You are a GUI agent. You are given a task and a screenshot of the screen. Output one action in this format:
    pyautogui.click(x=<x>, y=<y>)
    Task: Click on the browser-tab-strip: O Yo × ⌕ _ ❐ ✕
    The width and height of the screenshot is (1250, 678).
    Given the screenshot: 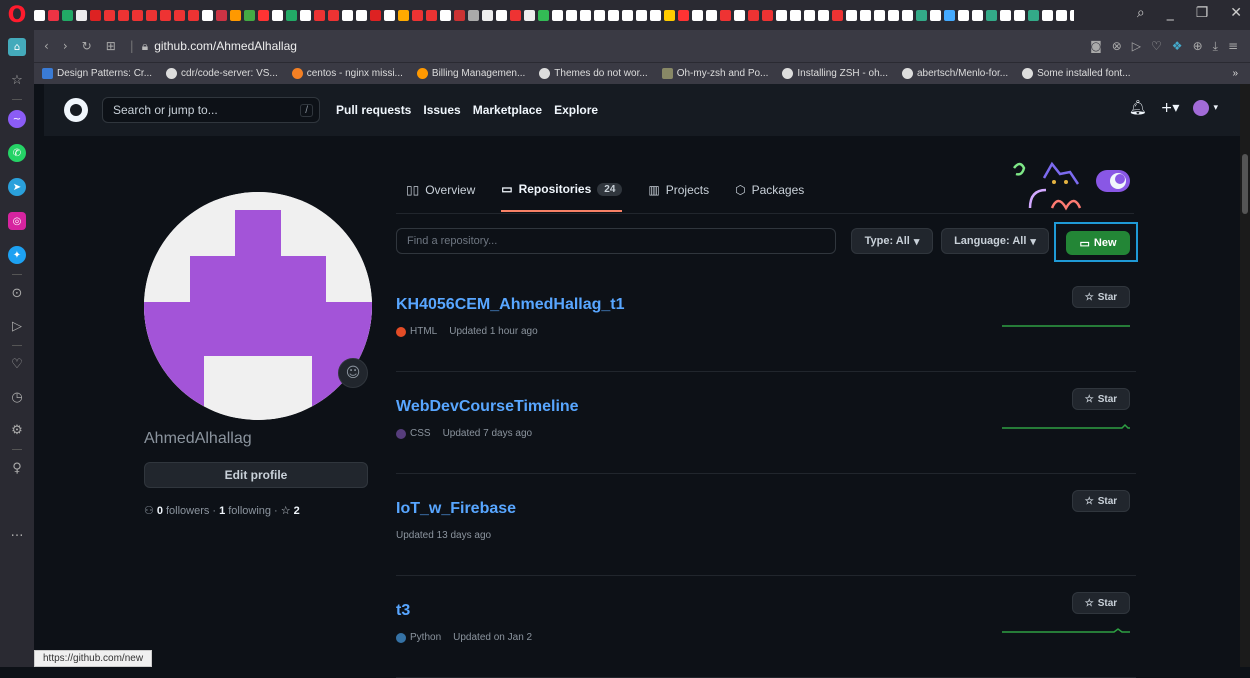 What is the action you would take?
    pyautogui.click(x=625, y=15)
    